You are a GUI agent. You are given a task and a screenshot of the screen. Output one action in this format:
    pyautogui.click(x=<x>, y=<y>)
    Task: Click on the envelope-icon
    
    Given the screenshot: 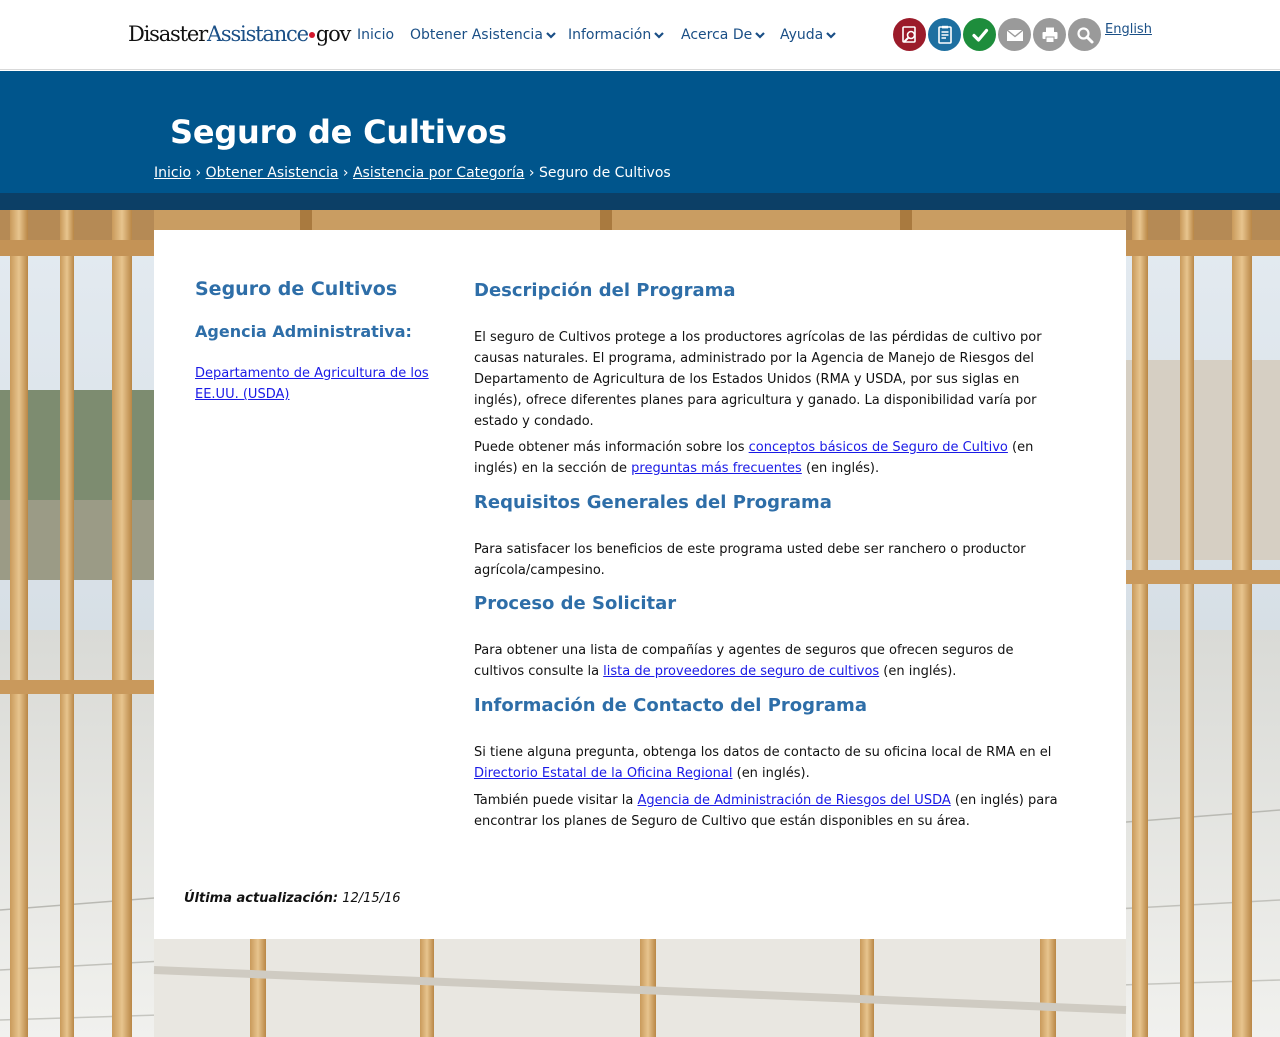 What is the action you would take?
    pyautogui.click(x=1014, y=34)
    